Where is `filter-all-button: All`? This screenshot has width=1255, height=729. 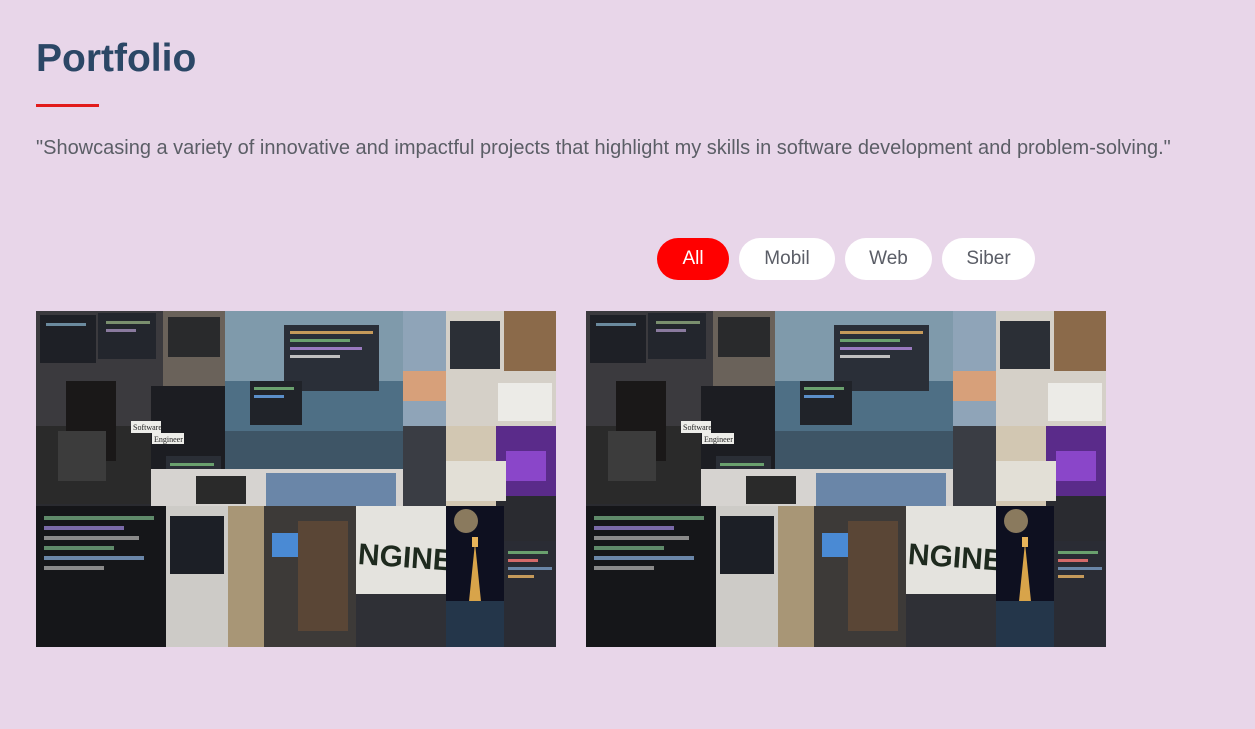
filter-all-button: All is located at coordinates (693, 259).